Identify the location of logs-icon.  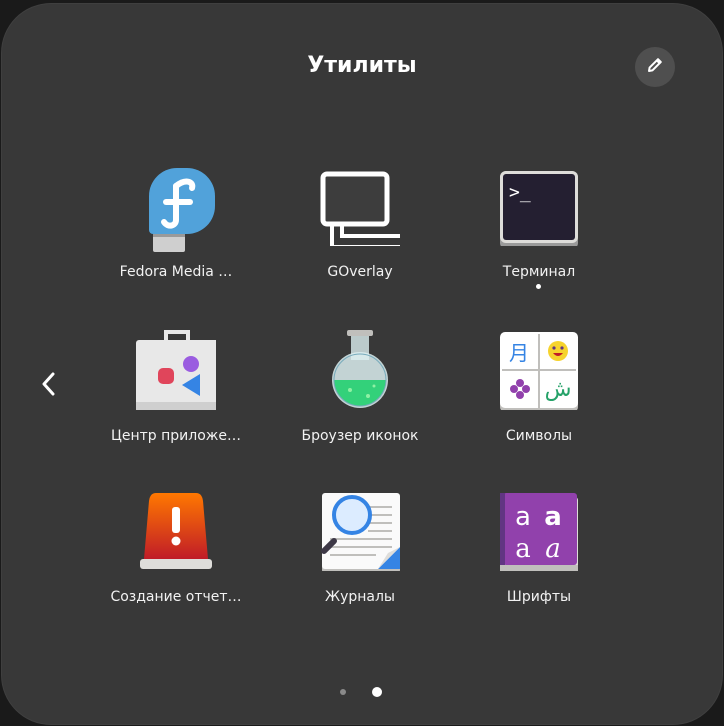
(360, 532).